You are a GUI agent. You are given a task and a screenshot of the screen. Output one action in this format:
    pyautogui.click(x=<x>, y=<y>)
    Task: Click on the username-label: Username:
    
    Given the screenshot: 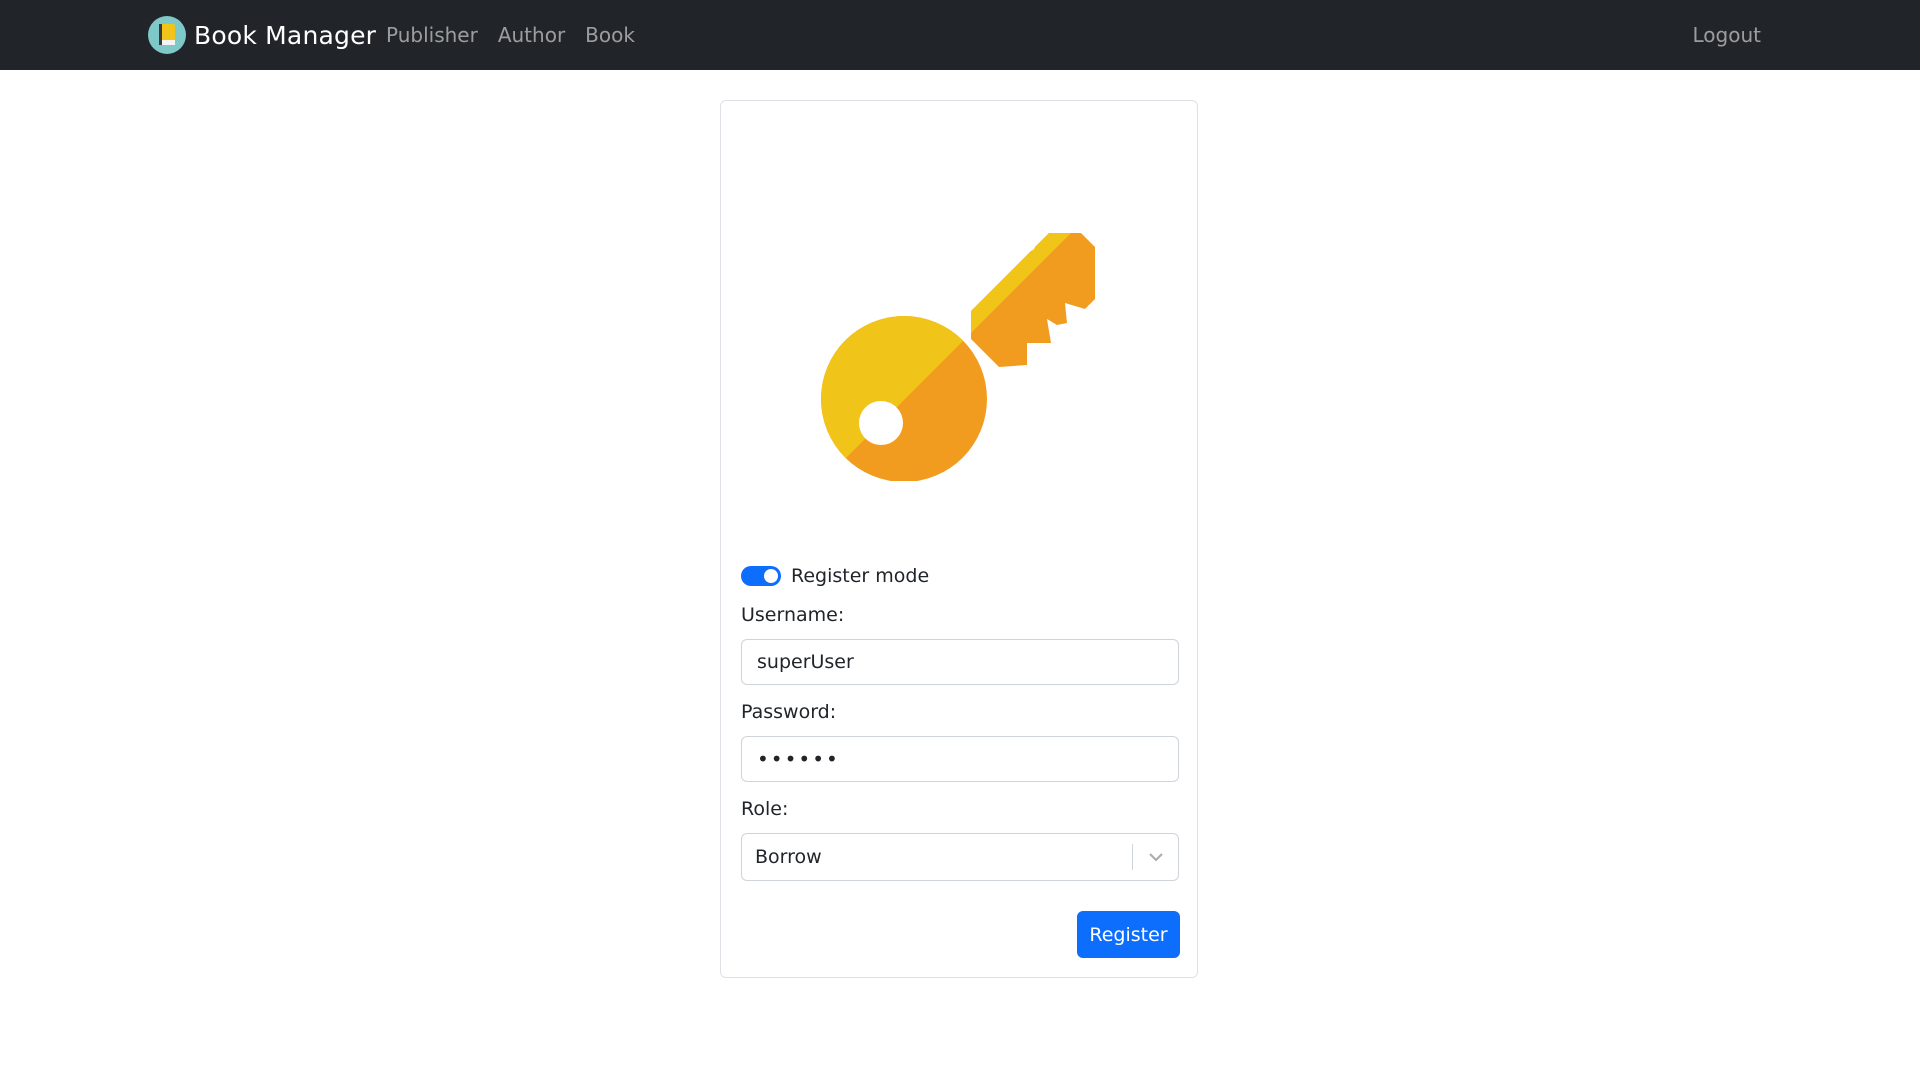 What is the action you would take?
    pyautogui.click(x=793, y=615)
    